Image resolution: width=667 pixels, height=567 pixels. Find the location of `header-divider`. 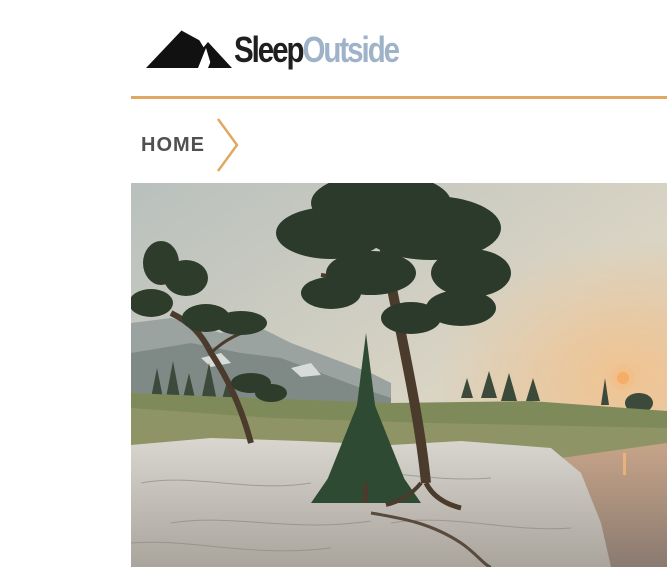

header-divider is located at coordinates (399, 97).